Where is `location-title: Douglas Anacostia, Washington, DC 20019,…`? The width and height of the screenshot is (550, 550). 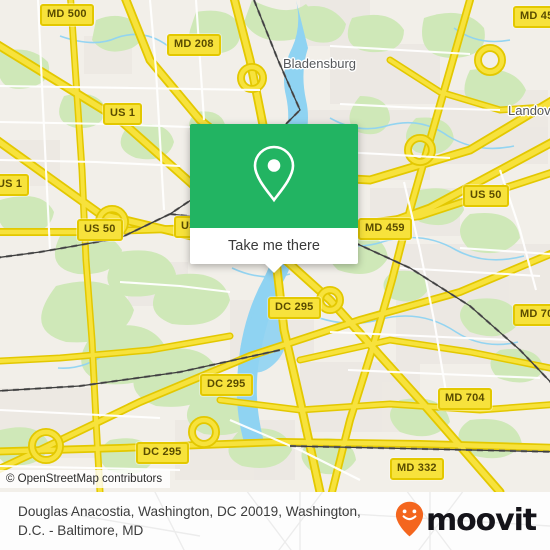 location-title: Douglas Anacostia, Washington, DC 20019,… is located at coordinates (189, 521).